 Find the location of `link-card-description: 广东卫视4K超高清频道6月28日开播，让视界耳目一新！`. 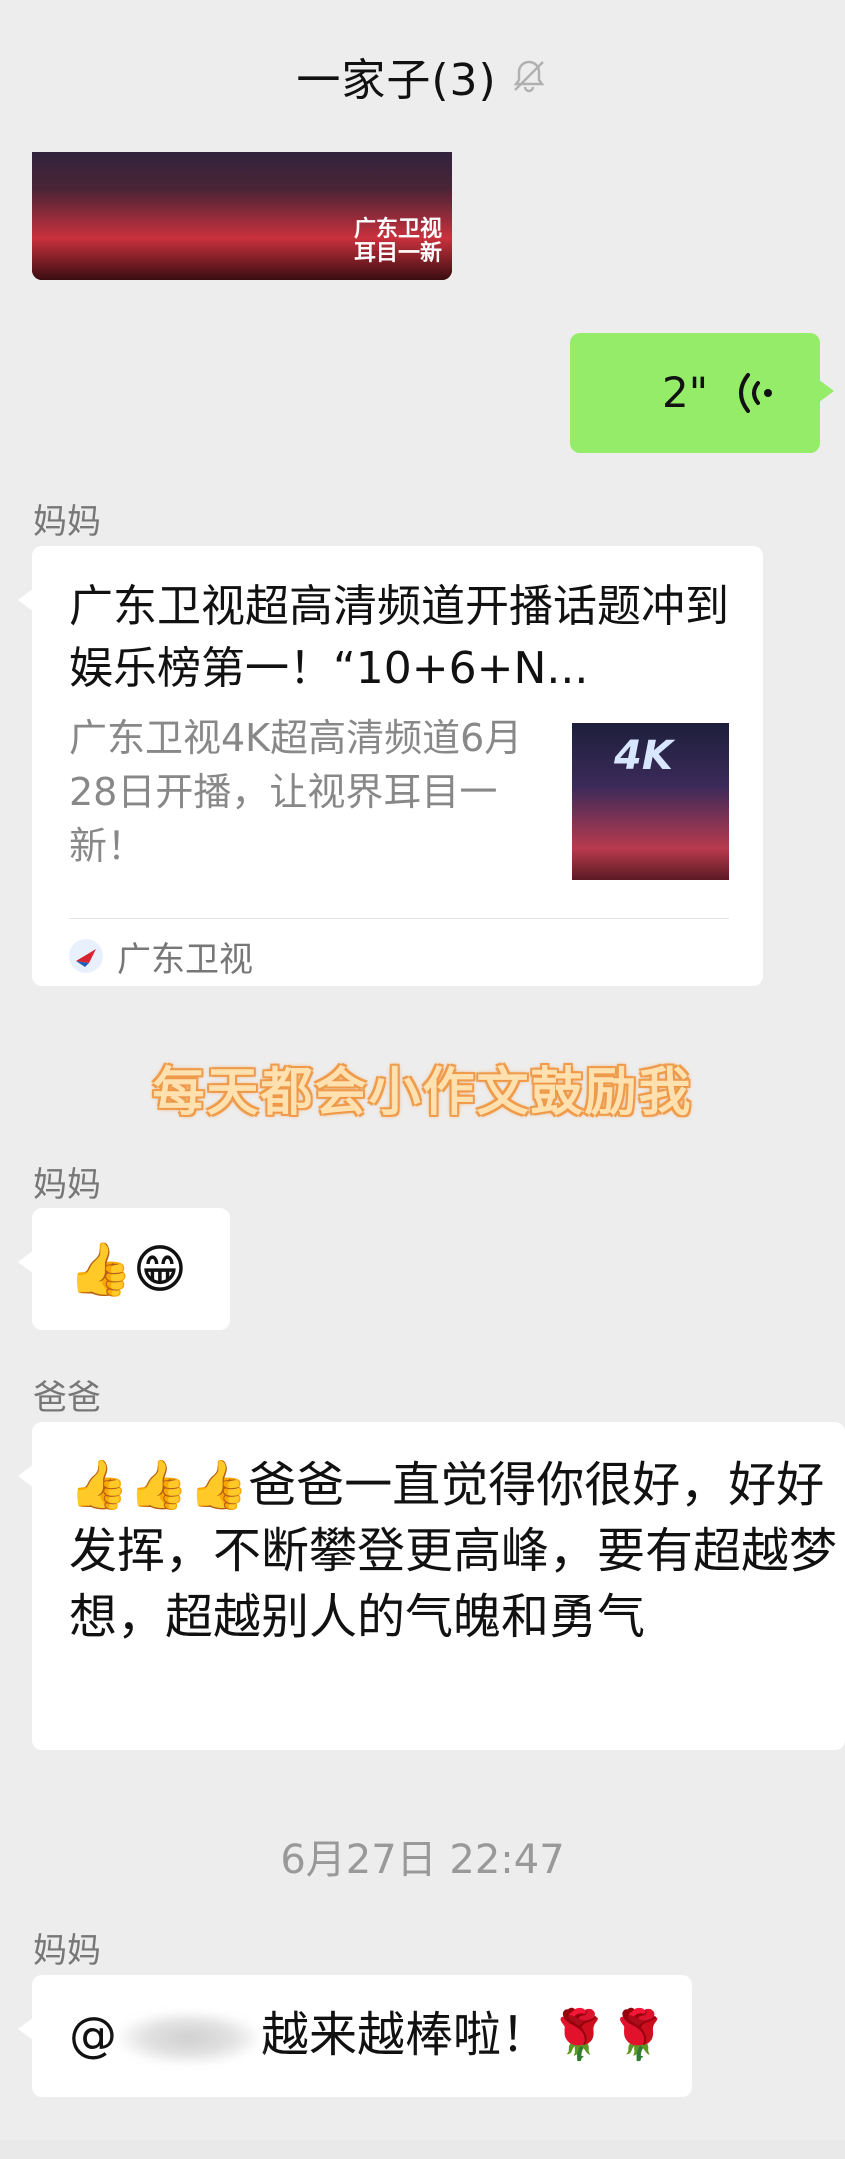

link-card-description: 广东卫视4K超高清频道6月28日开播，让视界耳目一新！ is located at coordinates (296, 792).